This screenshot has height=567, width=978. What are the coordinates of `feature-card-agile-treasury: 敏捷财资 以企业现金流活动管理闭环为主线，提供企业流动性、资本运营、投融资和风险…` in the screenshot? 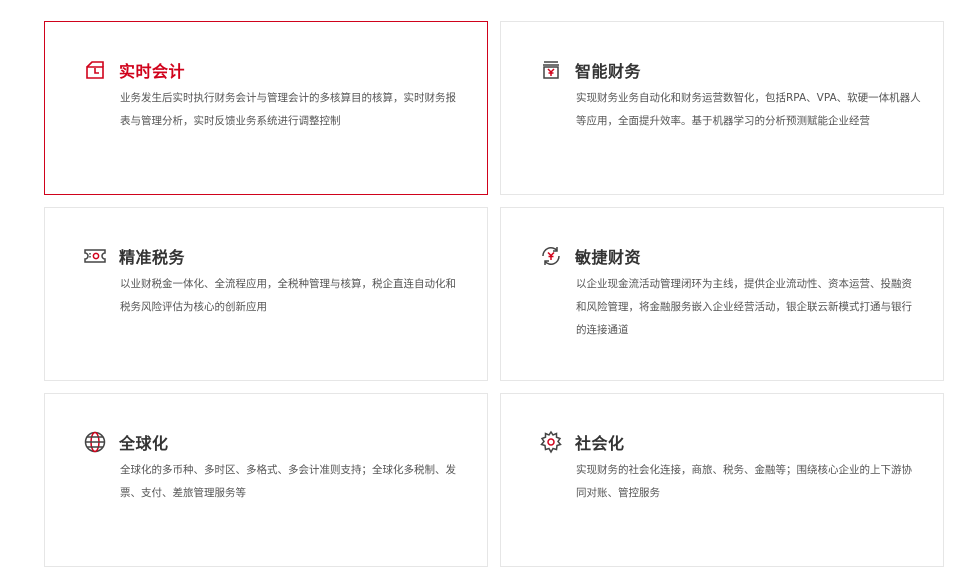 It's located at (722, 294).